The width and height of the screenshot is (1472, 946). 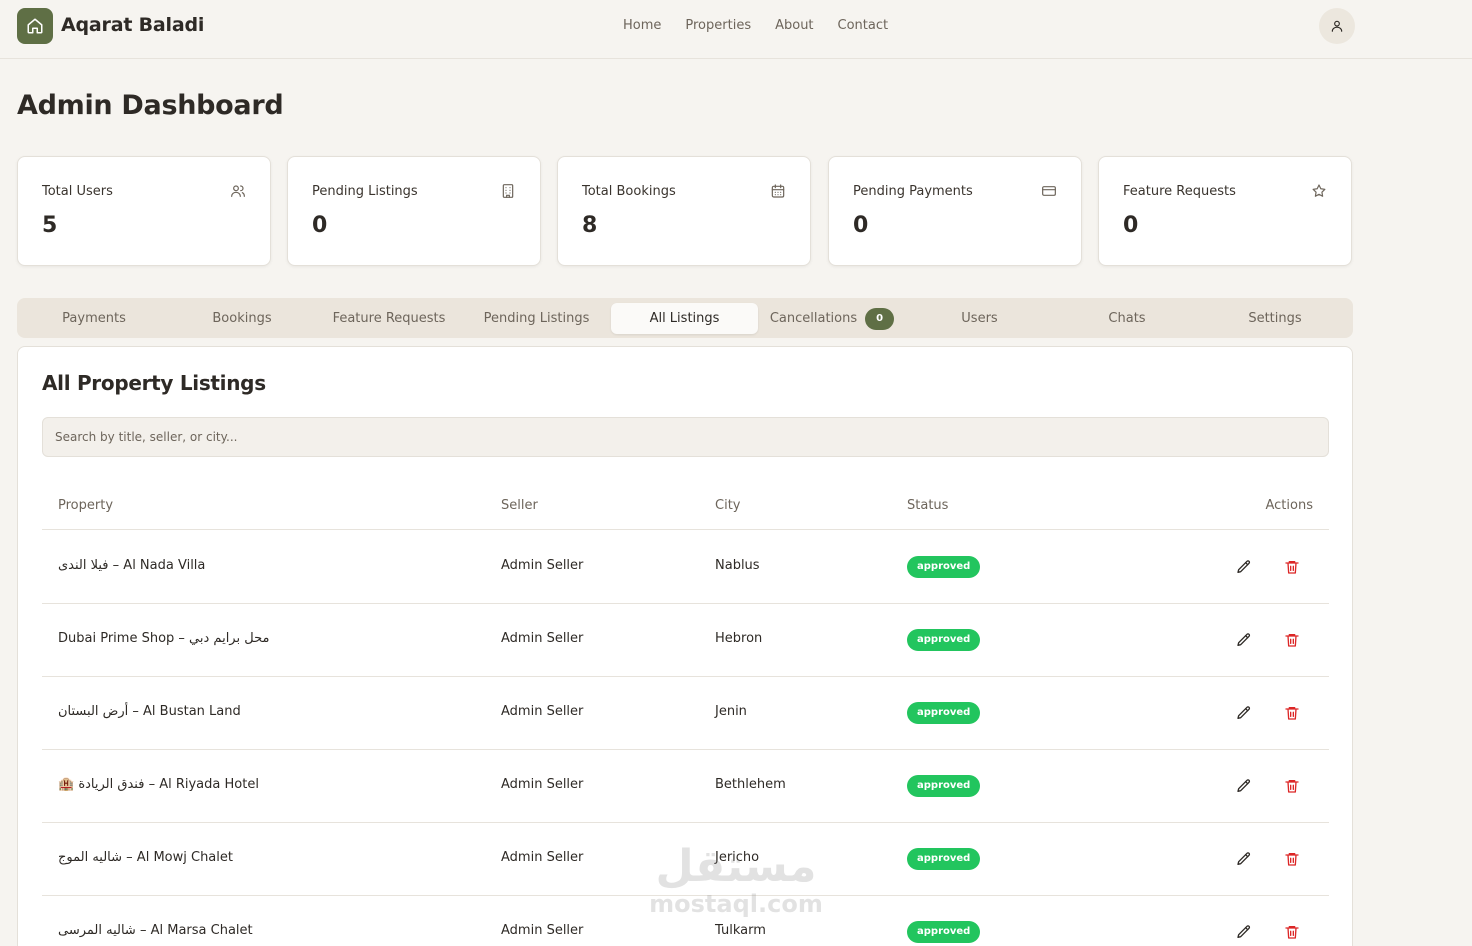 I want to click on stat-label: Total Users, so click(x=77, y=191).